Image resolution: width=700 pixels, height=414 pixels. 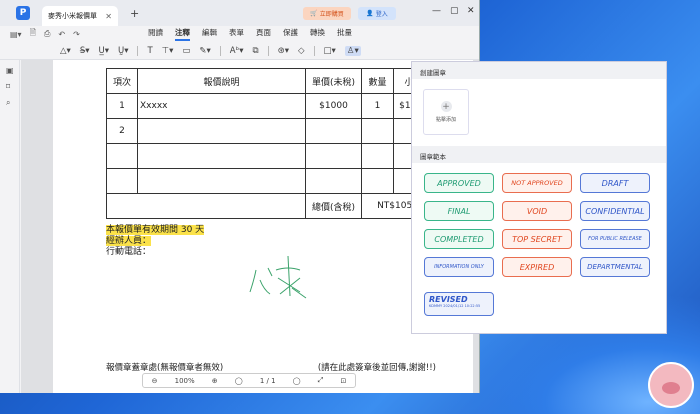 I want to click on stamp-approved: APPROVED, so click(x=459, y=183).